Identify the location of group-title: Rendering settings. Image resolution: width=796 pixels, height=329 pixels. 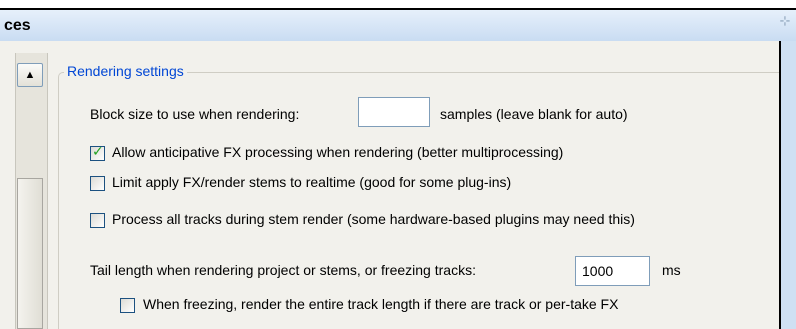
(125, 71).